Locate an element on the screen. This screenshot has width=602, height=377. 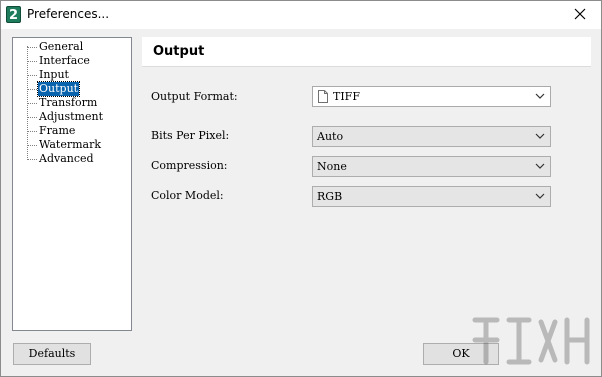
compression-label: Compression: is located at coordinates (189, 165).